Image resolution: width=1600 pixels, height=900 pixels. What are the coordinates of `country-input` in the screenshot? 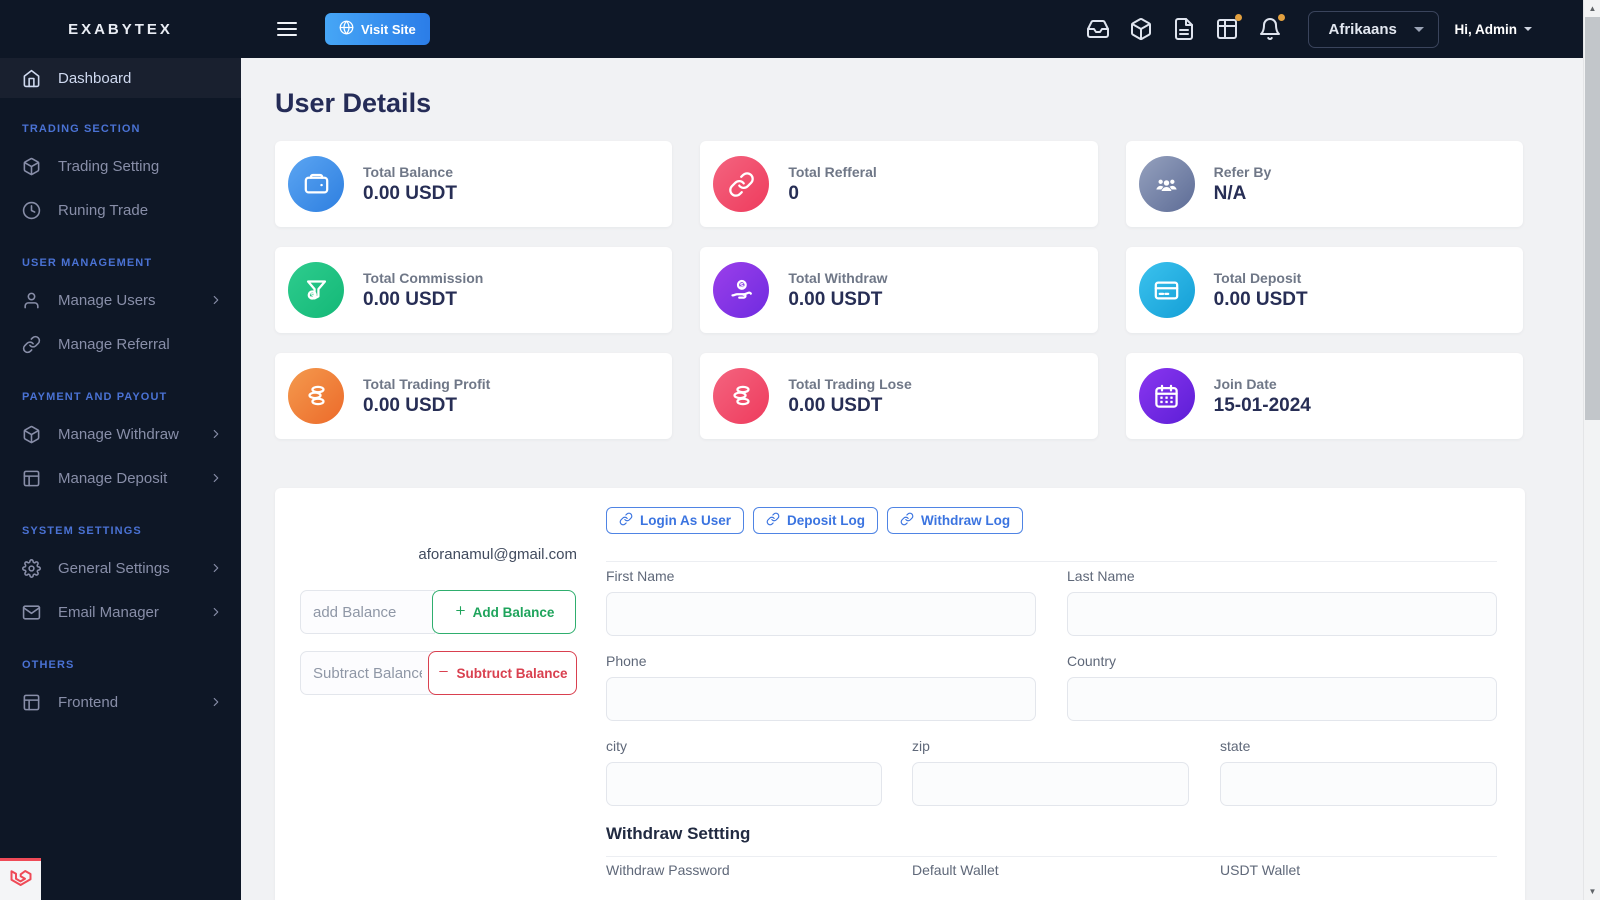 It's located at (1282, 699).